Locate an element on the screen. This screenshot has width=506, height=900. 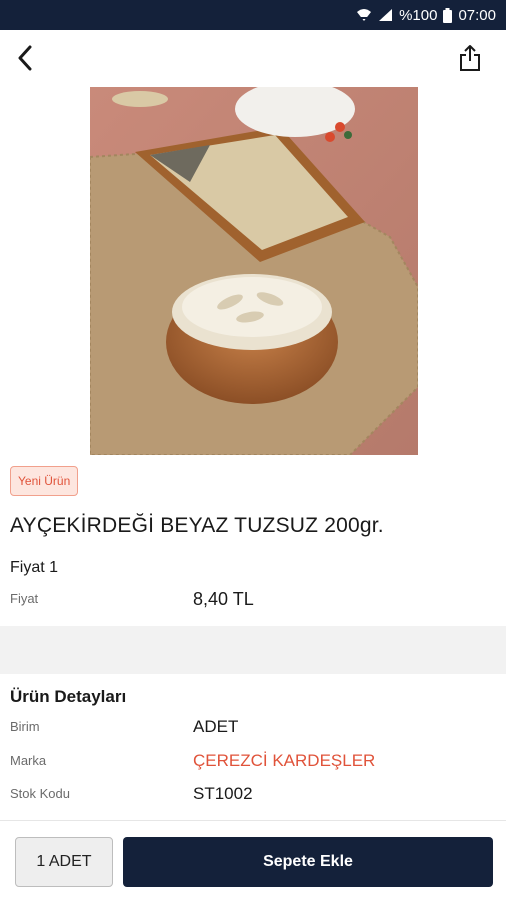
app-bar is located at coordinates (253, 58).